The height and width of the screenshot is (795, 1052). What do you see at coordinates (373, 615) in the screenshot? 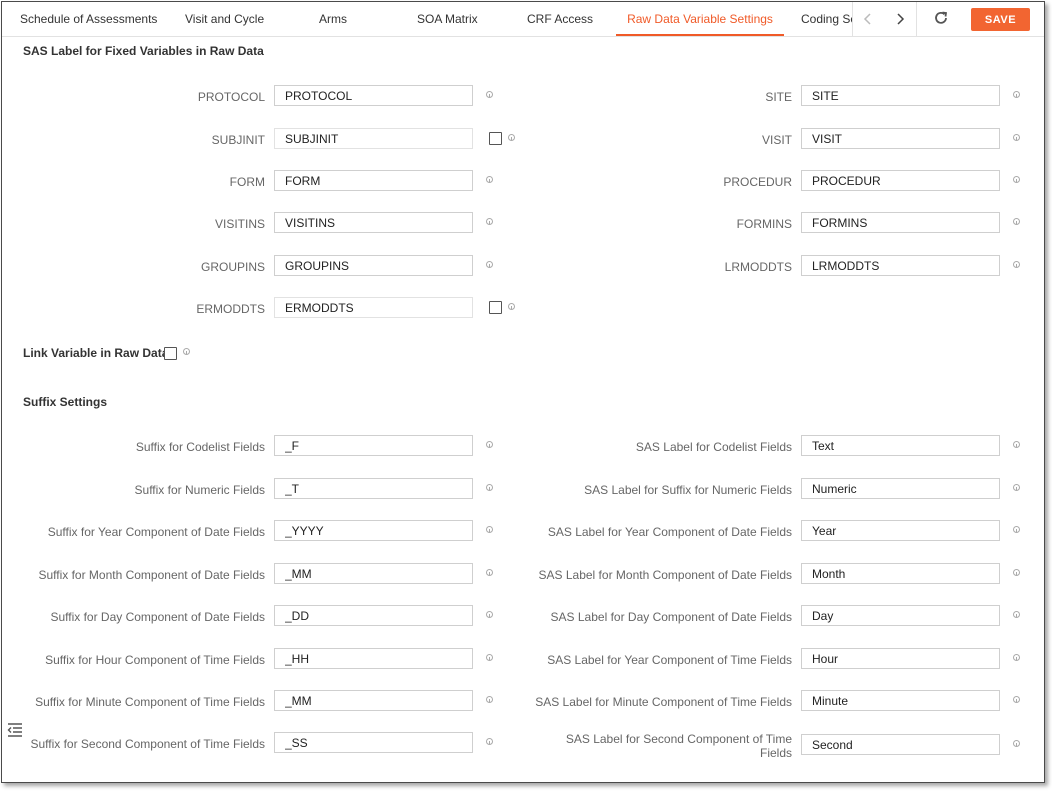
I see `suffix-day-date-input` at bounding box center [373, 615].